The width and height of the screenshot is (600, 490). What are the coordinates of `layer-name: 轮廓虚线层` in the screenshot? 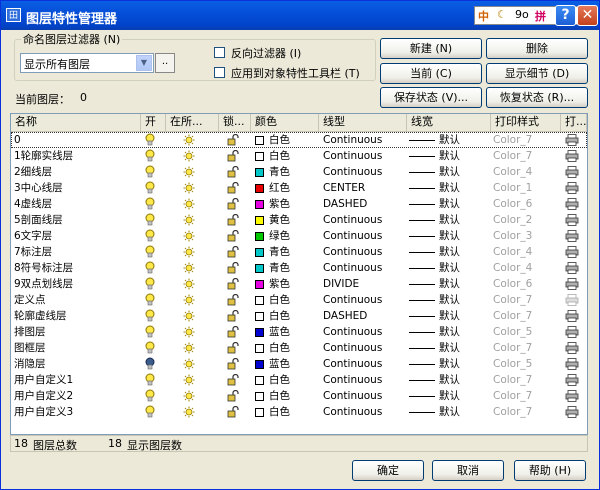 It's located at (73, 316).